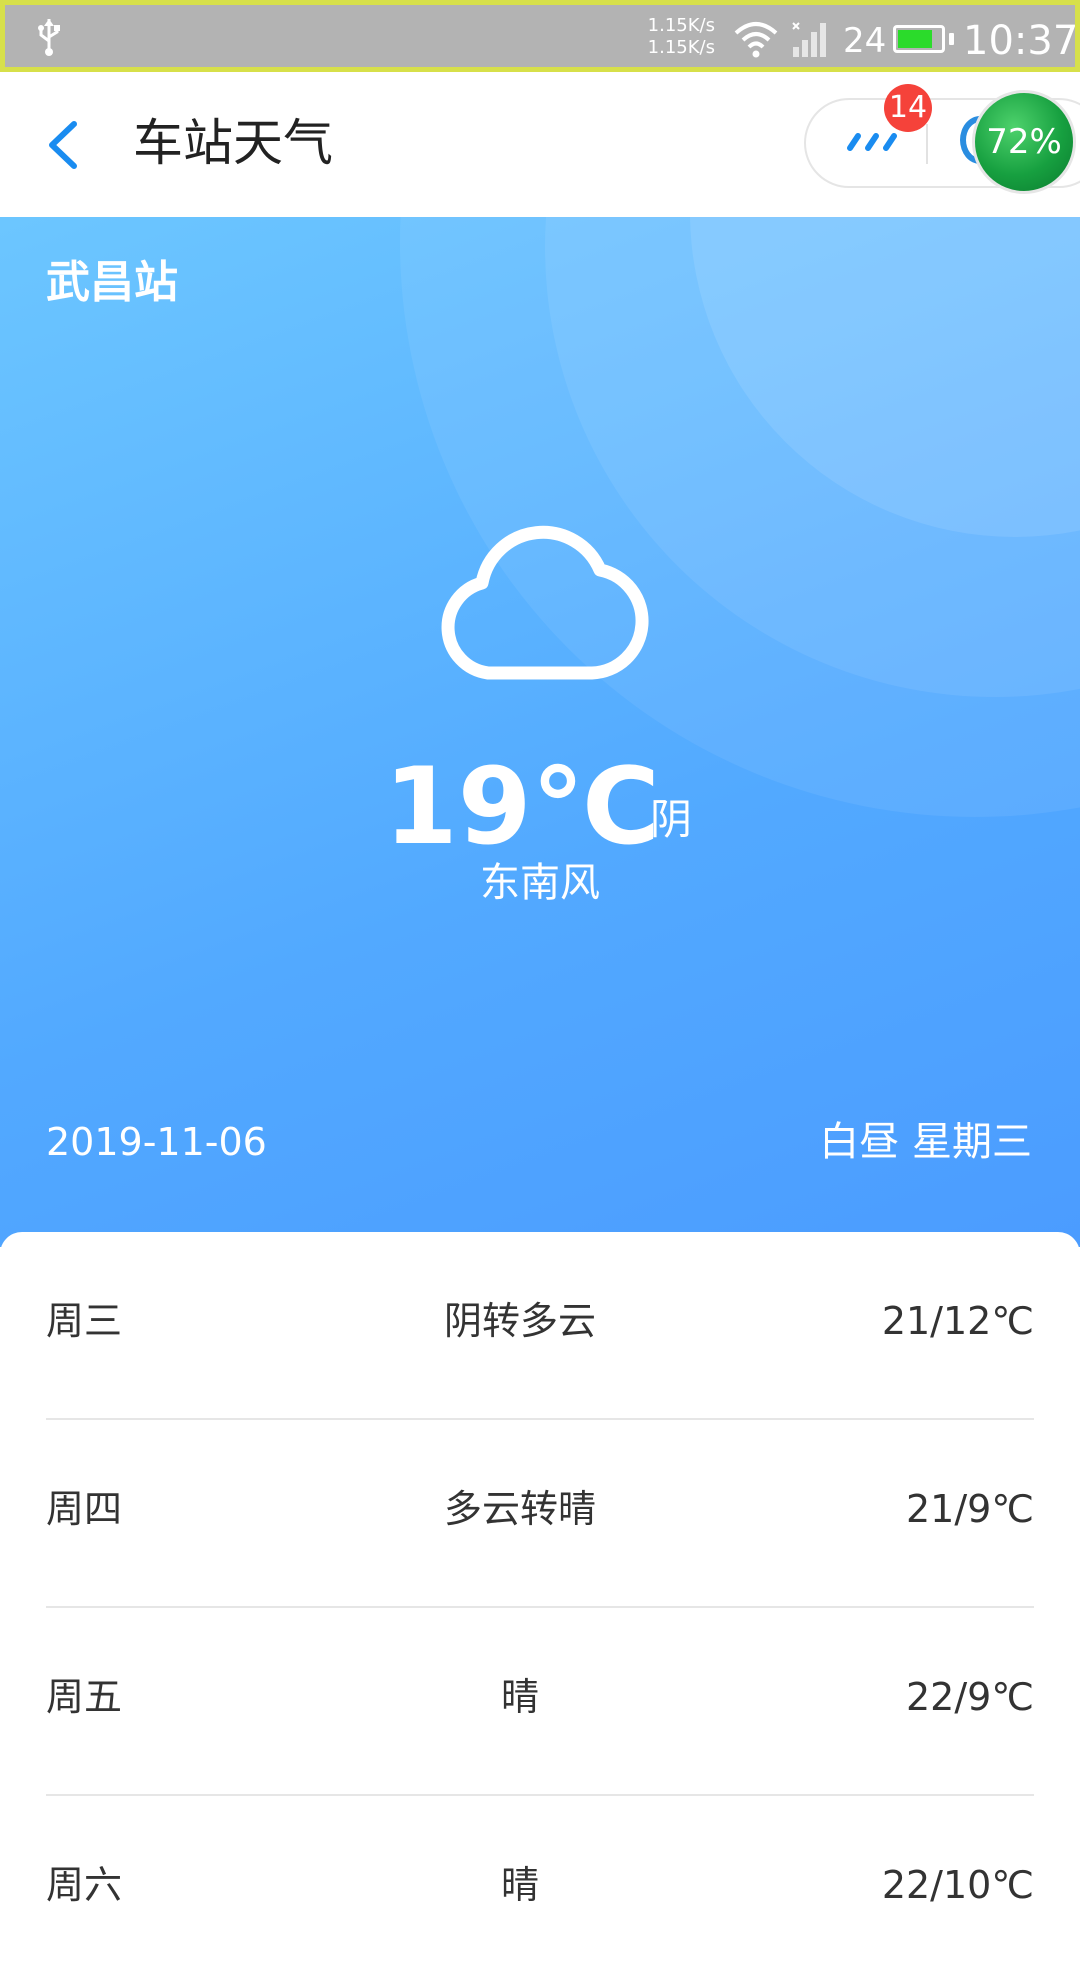  I want to click on battery-icon, so click(919, 39).